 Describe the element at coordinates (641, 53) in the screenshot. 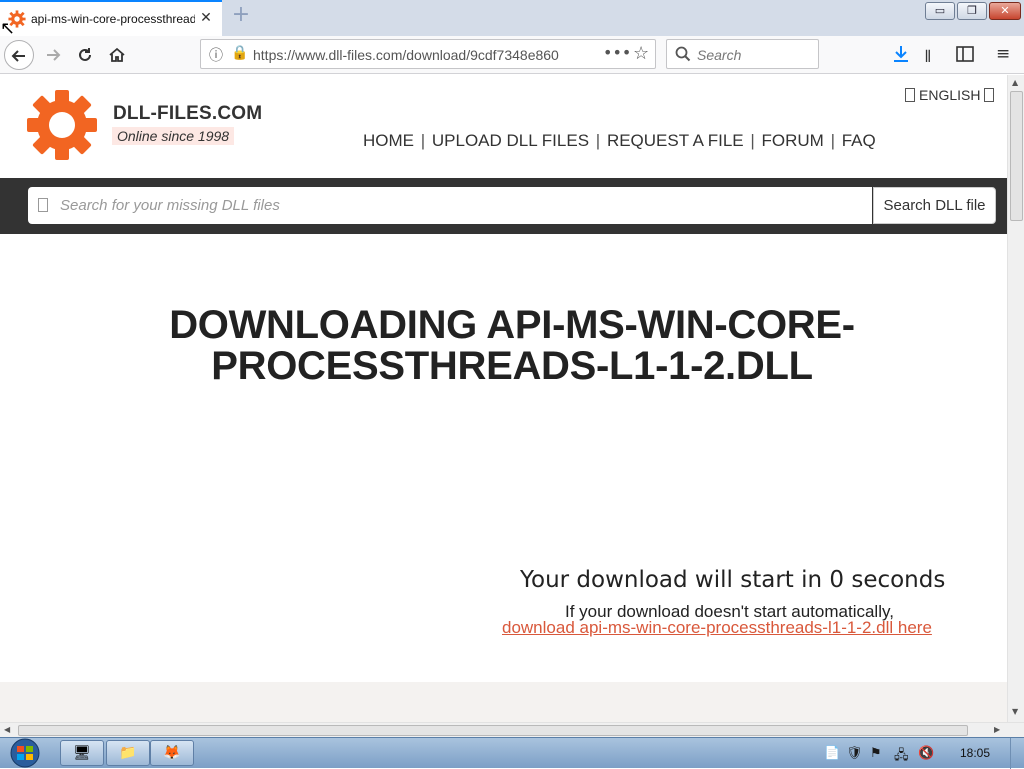

I see `bookmark-star-icon: ☆` at that location.